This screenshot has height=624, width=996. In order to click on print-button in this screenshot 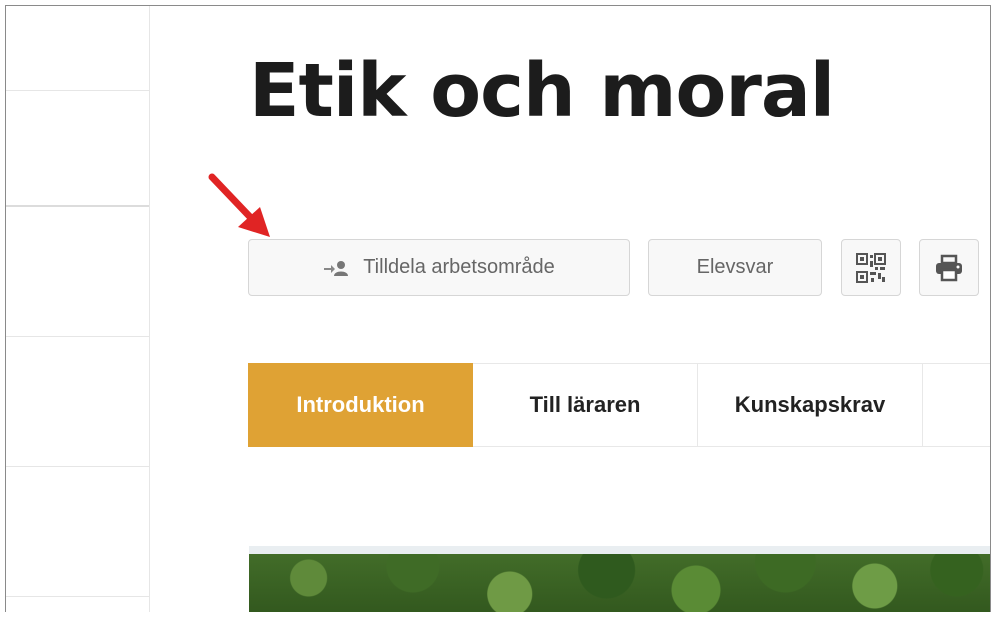, I will do `click(949, 267)`.